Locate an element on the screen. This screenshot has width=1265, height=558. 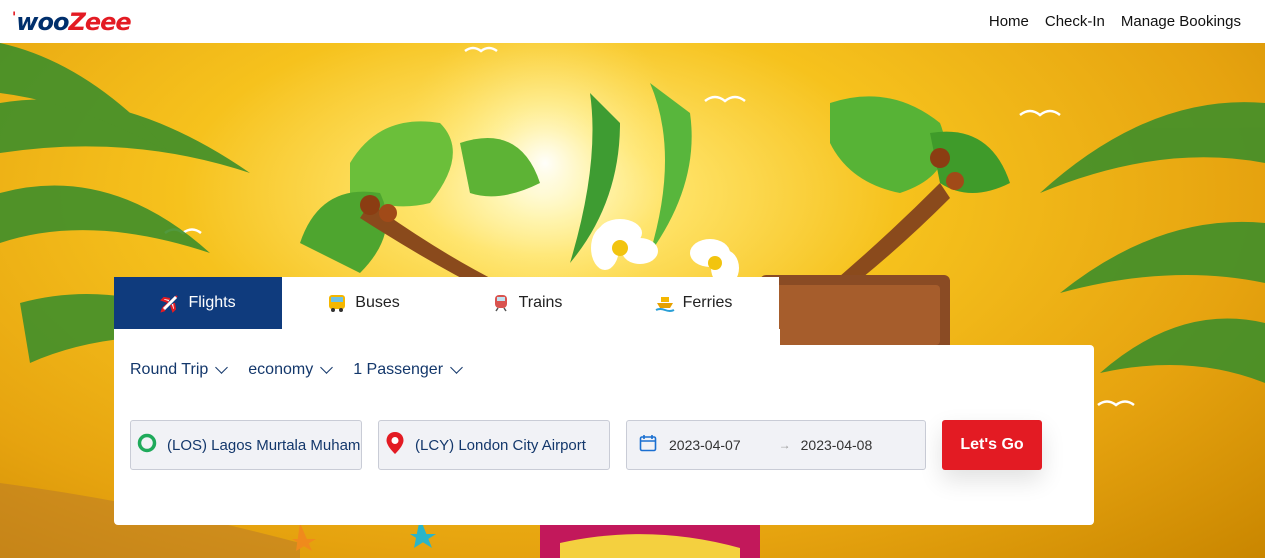
trip-type-value: Round Trip is located at coordinates (169, 369).